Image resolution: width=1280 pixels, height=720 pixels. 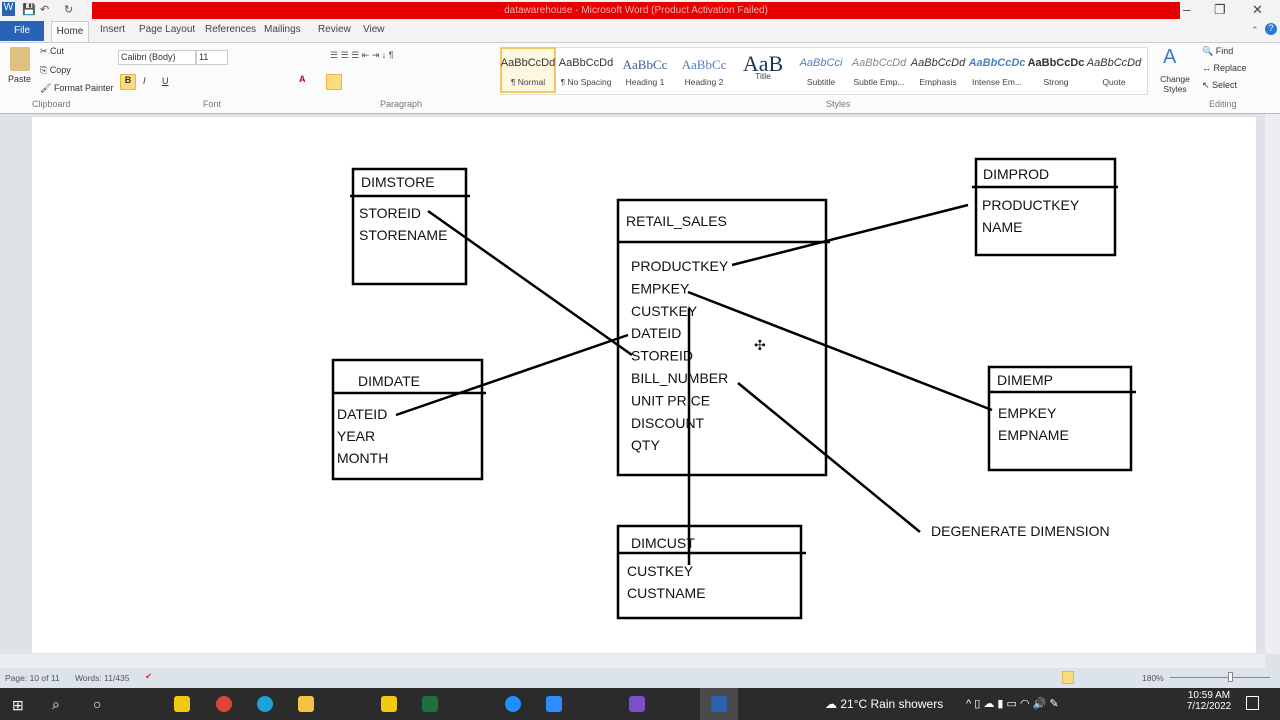 I want to click on notifications-icon, so click(x=1252, y=703).